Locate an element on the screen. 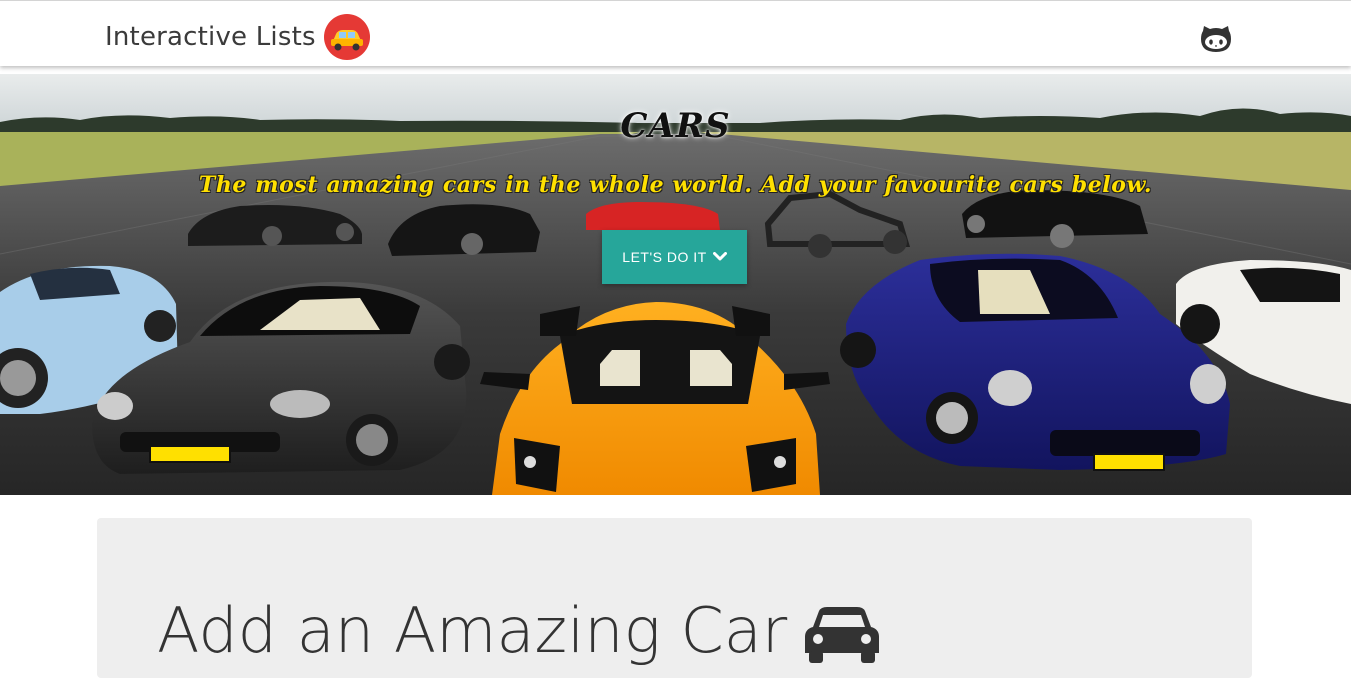 Image resolution: width=1351 pixels, height=678 pixels. car-logo-icon is located at coordinates (346, 37).